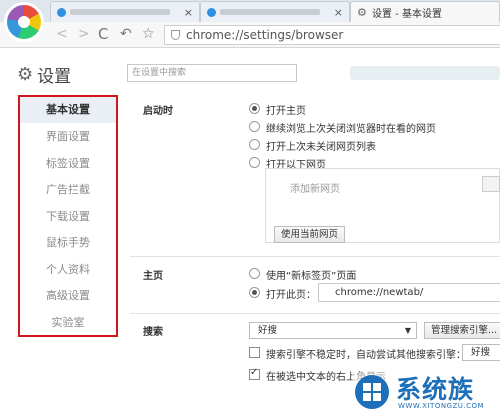 The height and width of the screenshot is (415, 500). What do you see at coordinates (153, 332) in the screenshot?
I see `search-section-label: 搜索` at bounding box center [153, 332].